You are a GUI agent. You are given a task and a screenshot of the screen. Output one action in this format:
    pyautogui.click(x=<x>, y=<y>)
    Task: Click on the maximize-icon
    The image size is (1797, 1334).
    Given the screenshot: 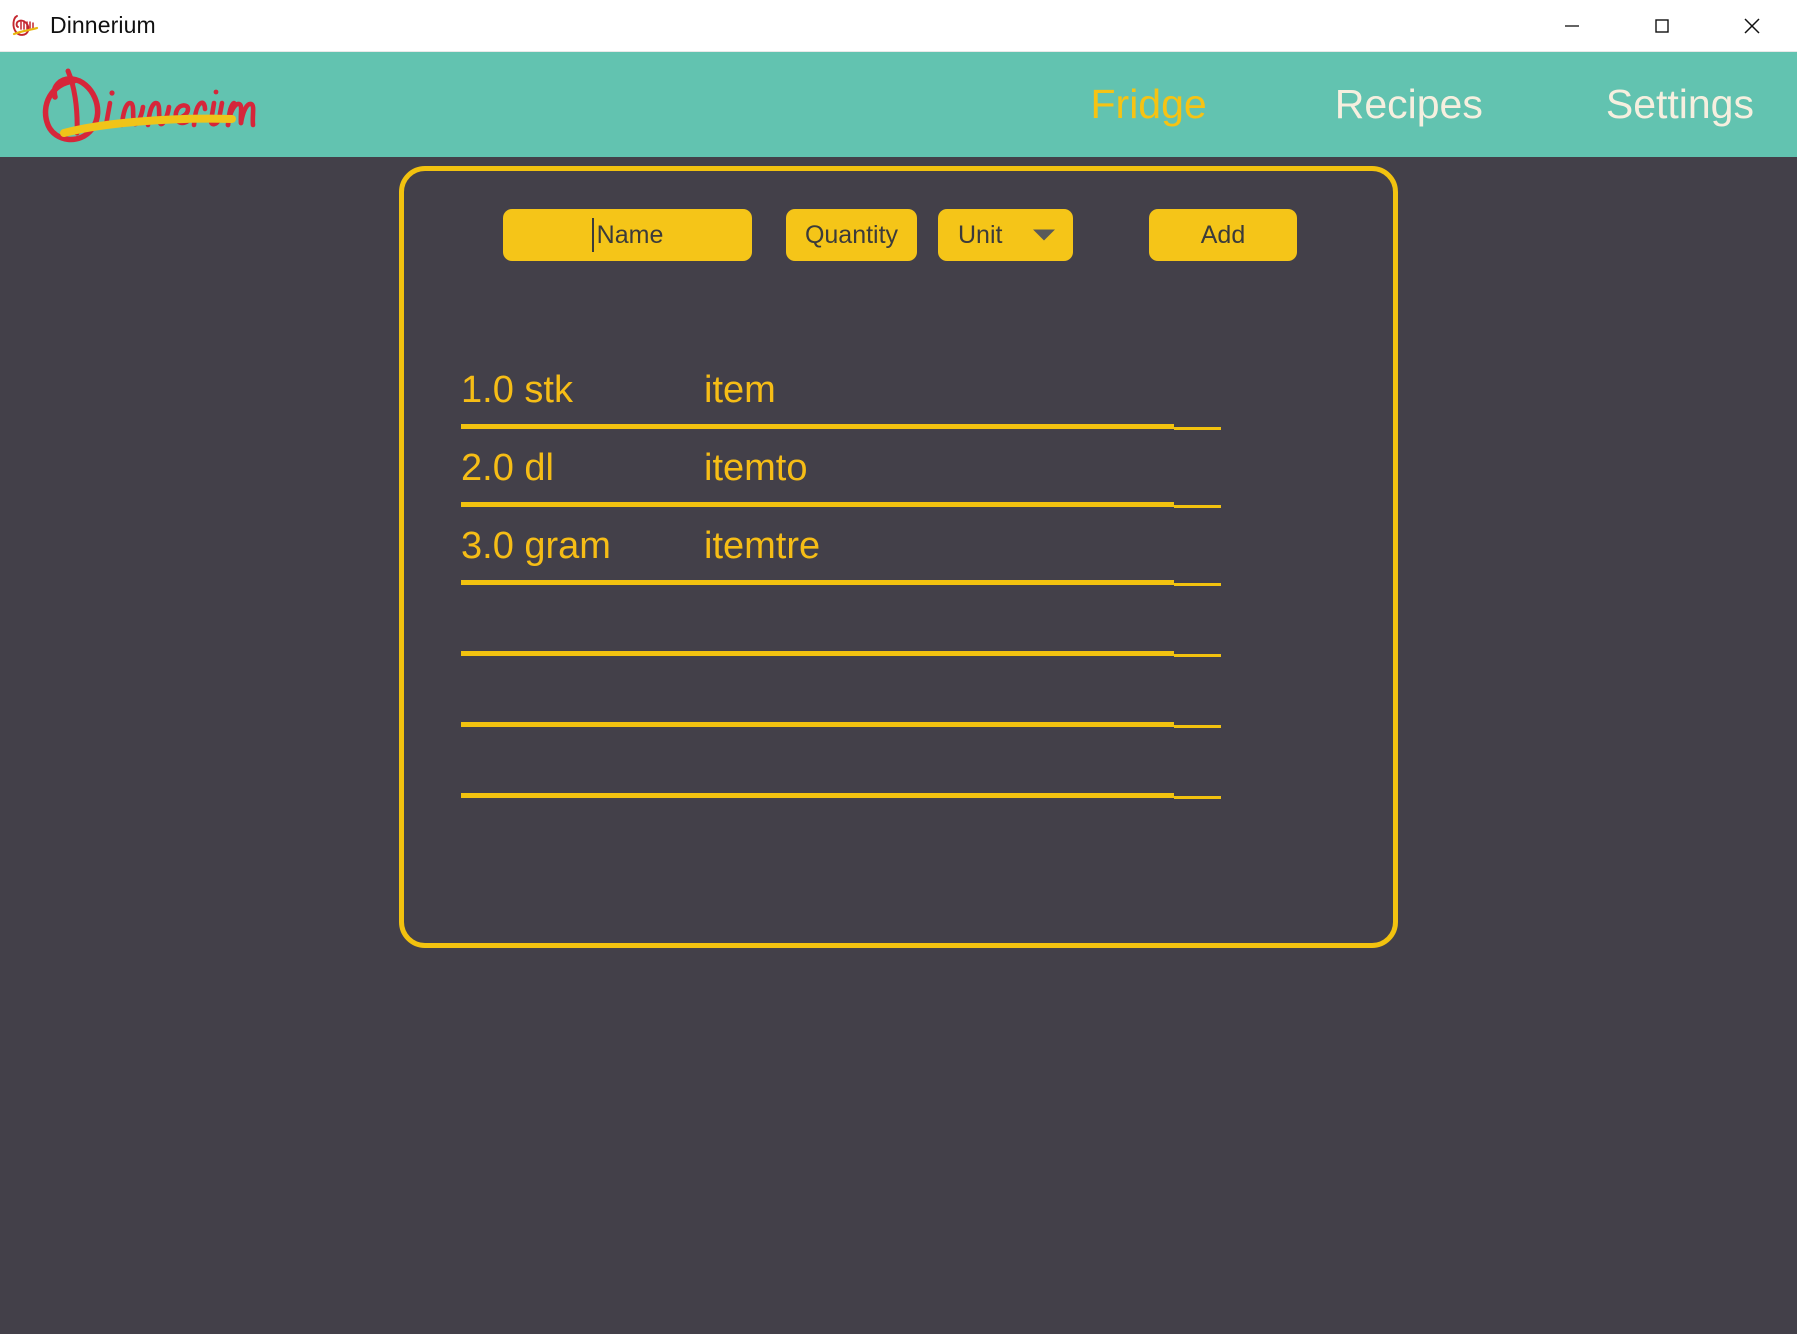 What is the action you would take?
    pyautogui.click(x=1662, y=25)
    